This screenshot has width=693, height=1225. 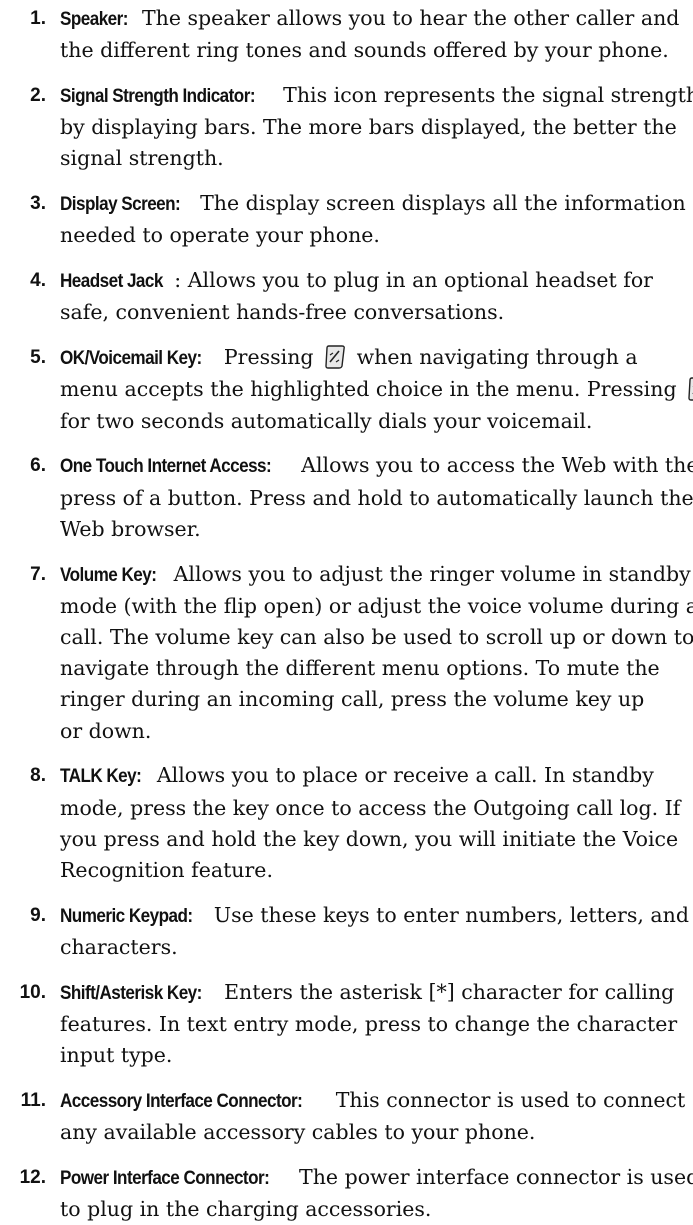 I want to click on item-term: Display Screen:, so click(x=120, y=205).